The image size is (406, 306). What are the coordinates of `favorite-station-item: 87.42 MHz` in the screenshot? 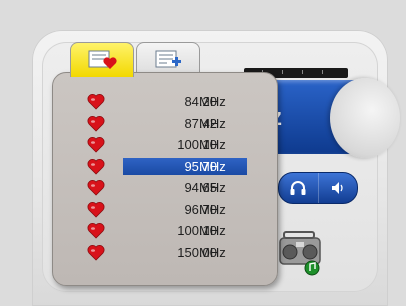 It's located at (165, 124).